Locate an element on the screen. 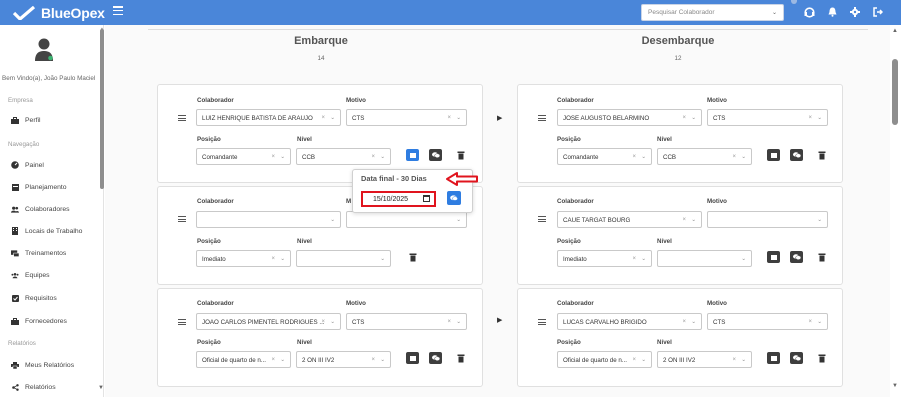 This screenshot has height=397, width=901. chat-icon is located at coordinates (454, 198).